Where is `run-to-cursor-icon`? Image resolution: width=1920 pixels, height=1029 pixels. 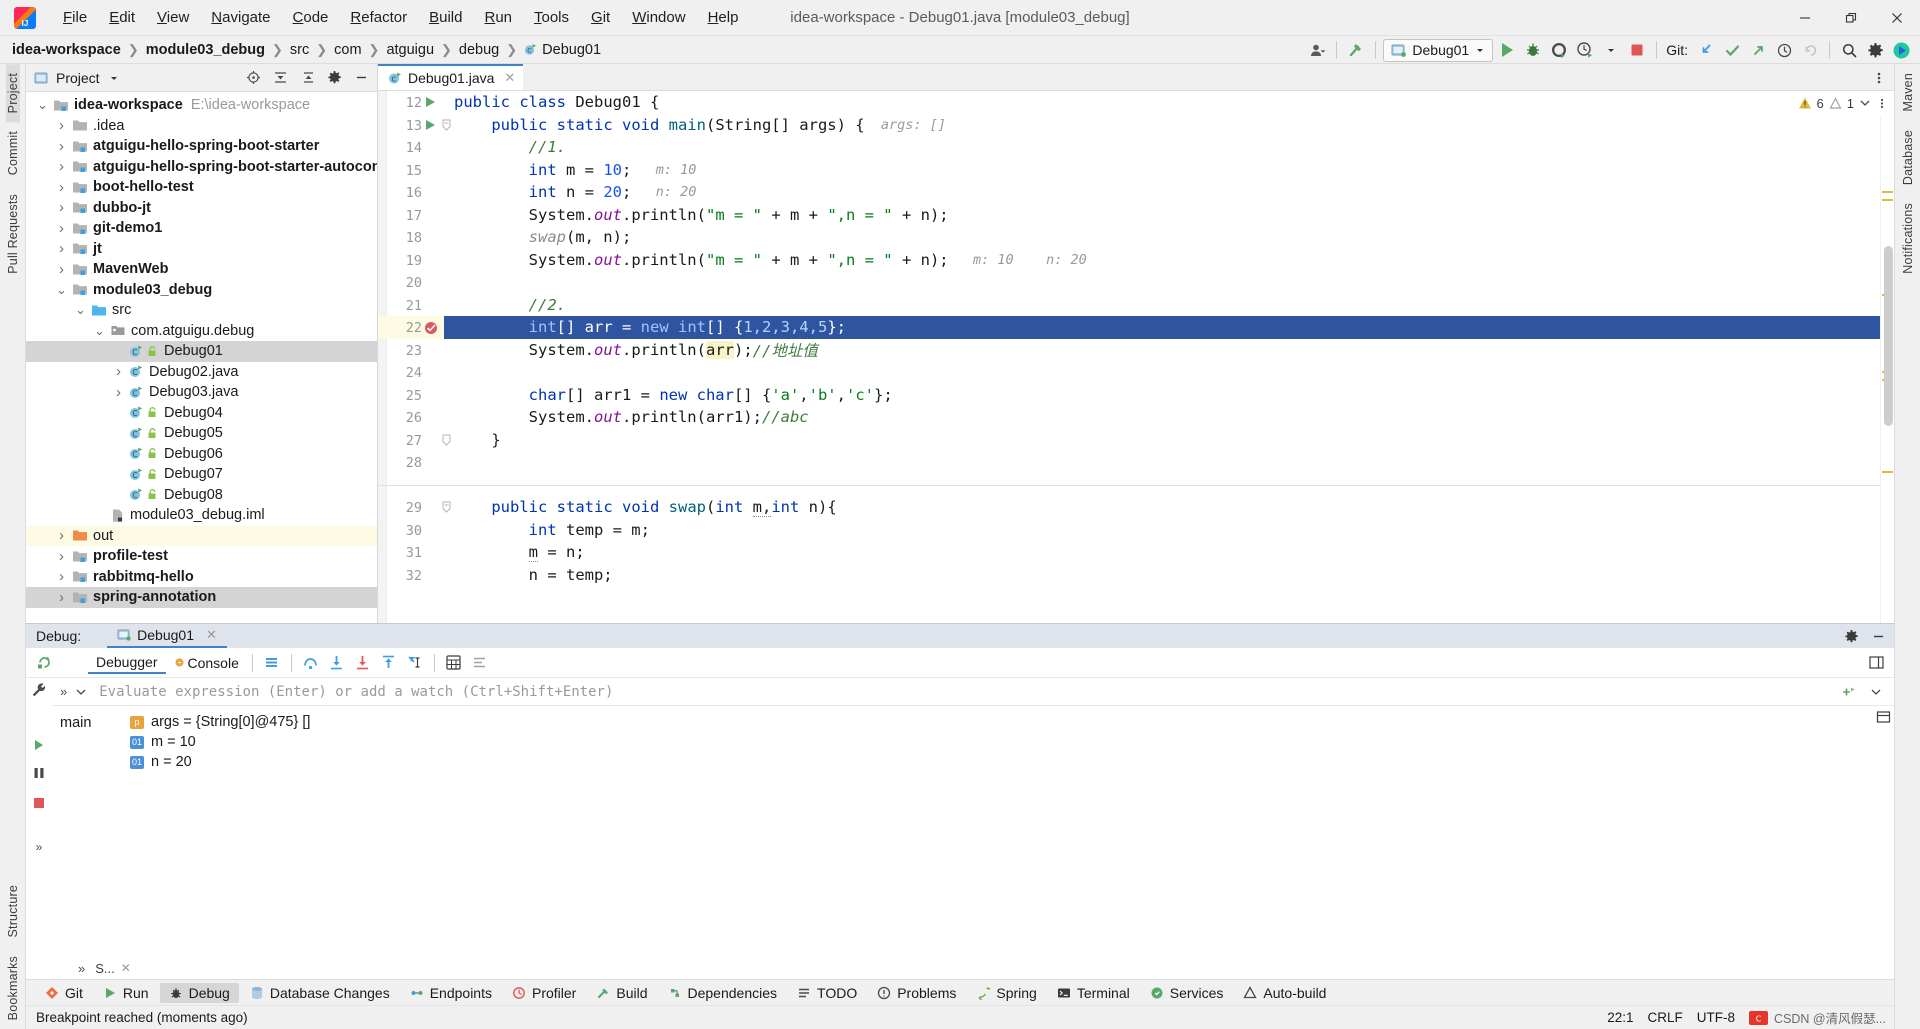
run-to-cursor-icon is located at coordinates (415, 663).